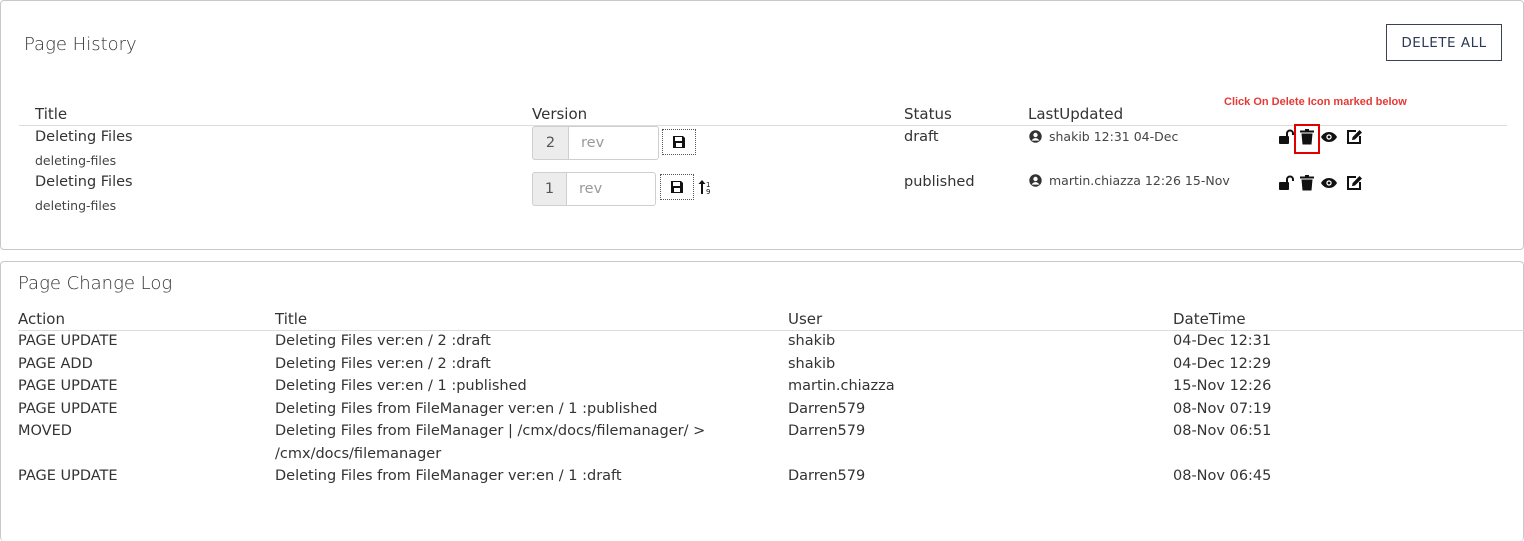 The height and width of the screenshot is (541, 1524). What do you see at coordinates (1139, 180) in the screenshot?
I see `row-updated: martin.chiazza 12:26 15-Nov` at bounding box center [1139, 180].